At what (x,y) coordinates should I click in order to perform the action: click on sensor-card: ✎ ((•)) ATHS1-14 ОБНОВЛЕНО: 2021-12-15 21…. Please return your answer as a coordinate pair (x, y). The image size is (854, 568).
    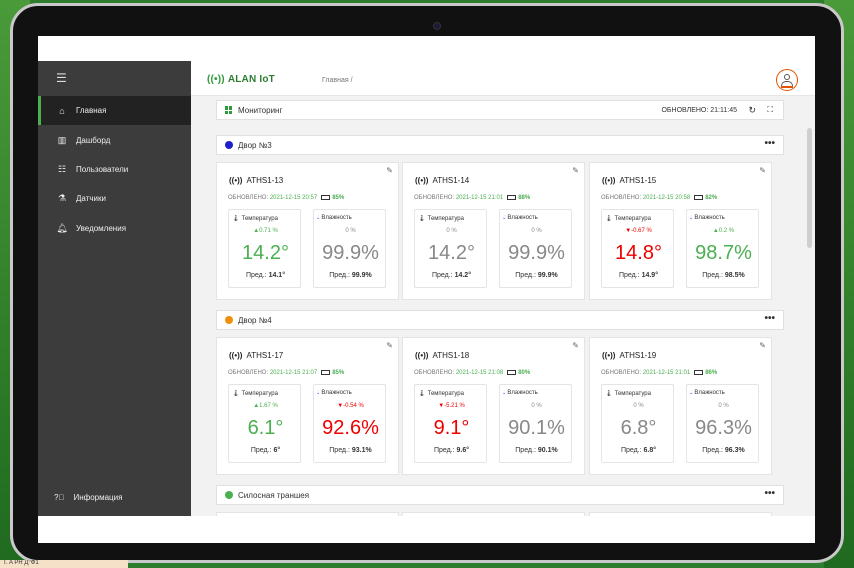
    Looking at the image, I should click on (493, 231).